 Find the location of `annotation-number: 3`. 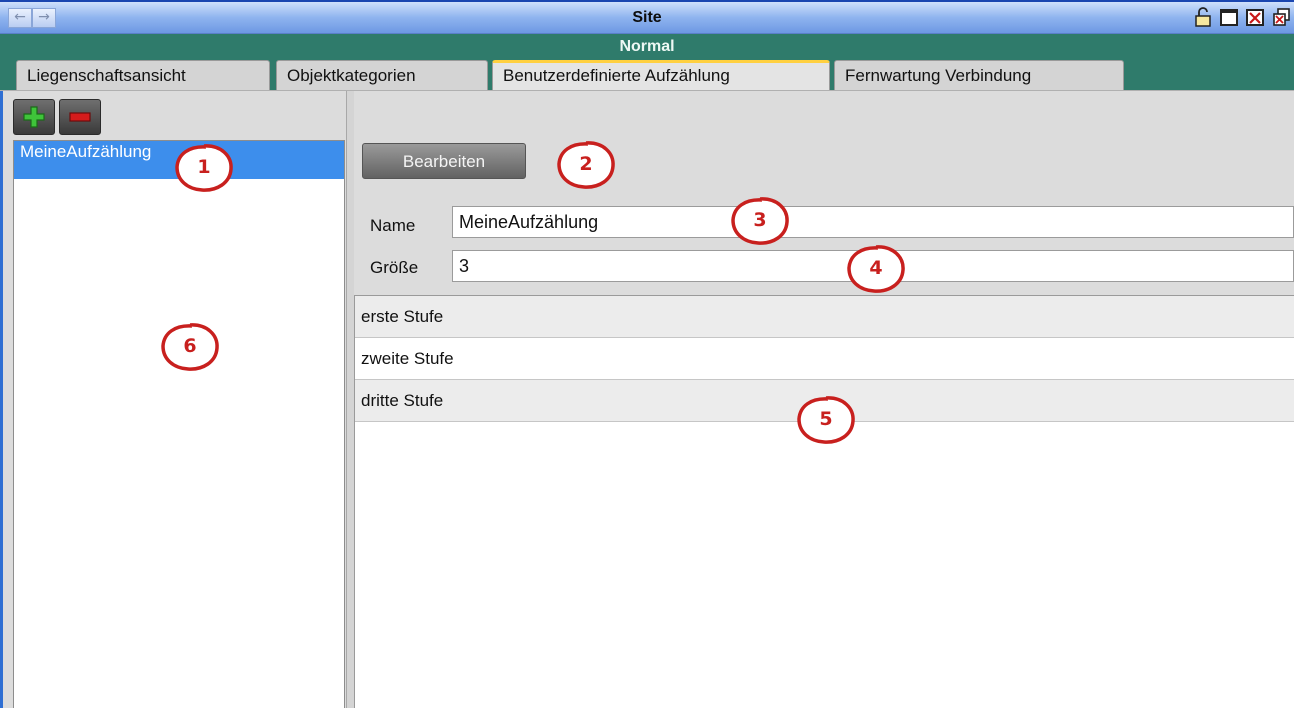

annotation-number: 3 is located at coordinates (760, 220).